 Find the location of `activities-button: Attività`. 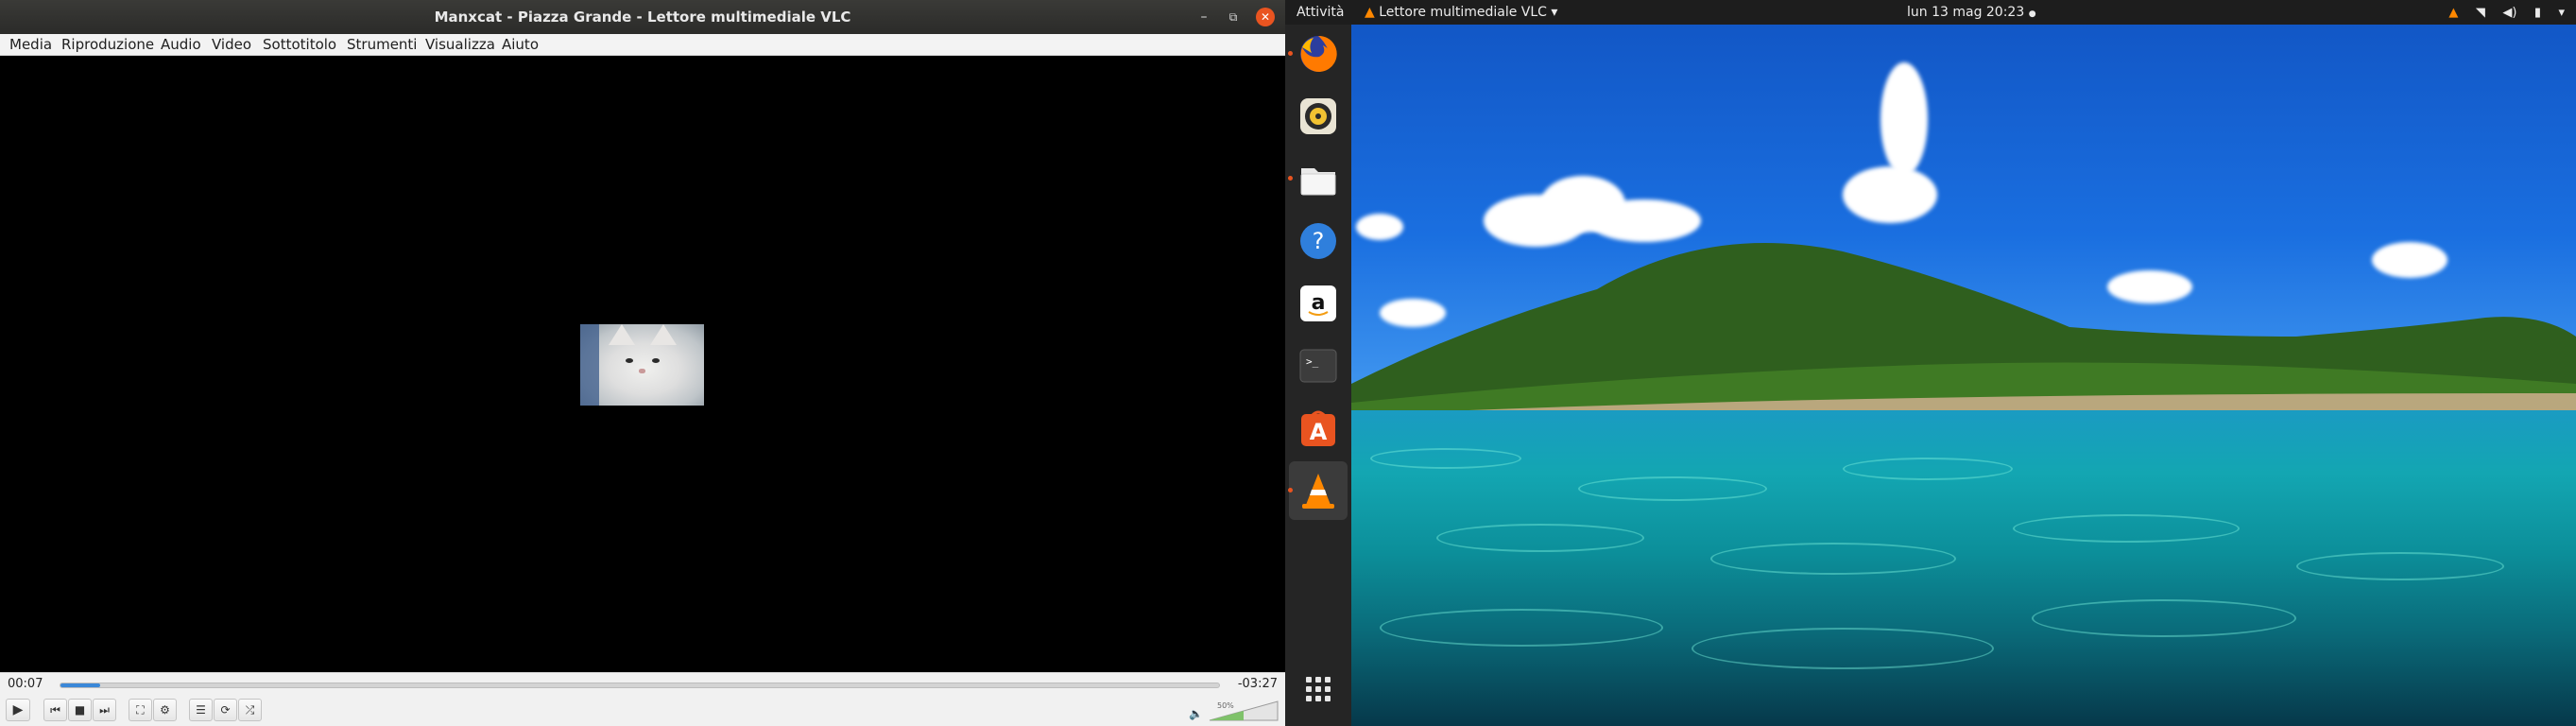

activities-button: Attività is located at coordinates (1320, 12).